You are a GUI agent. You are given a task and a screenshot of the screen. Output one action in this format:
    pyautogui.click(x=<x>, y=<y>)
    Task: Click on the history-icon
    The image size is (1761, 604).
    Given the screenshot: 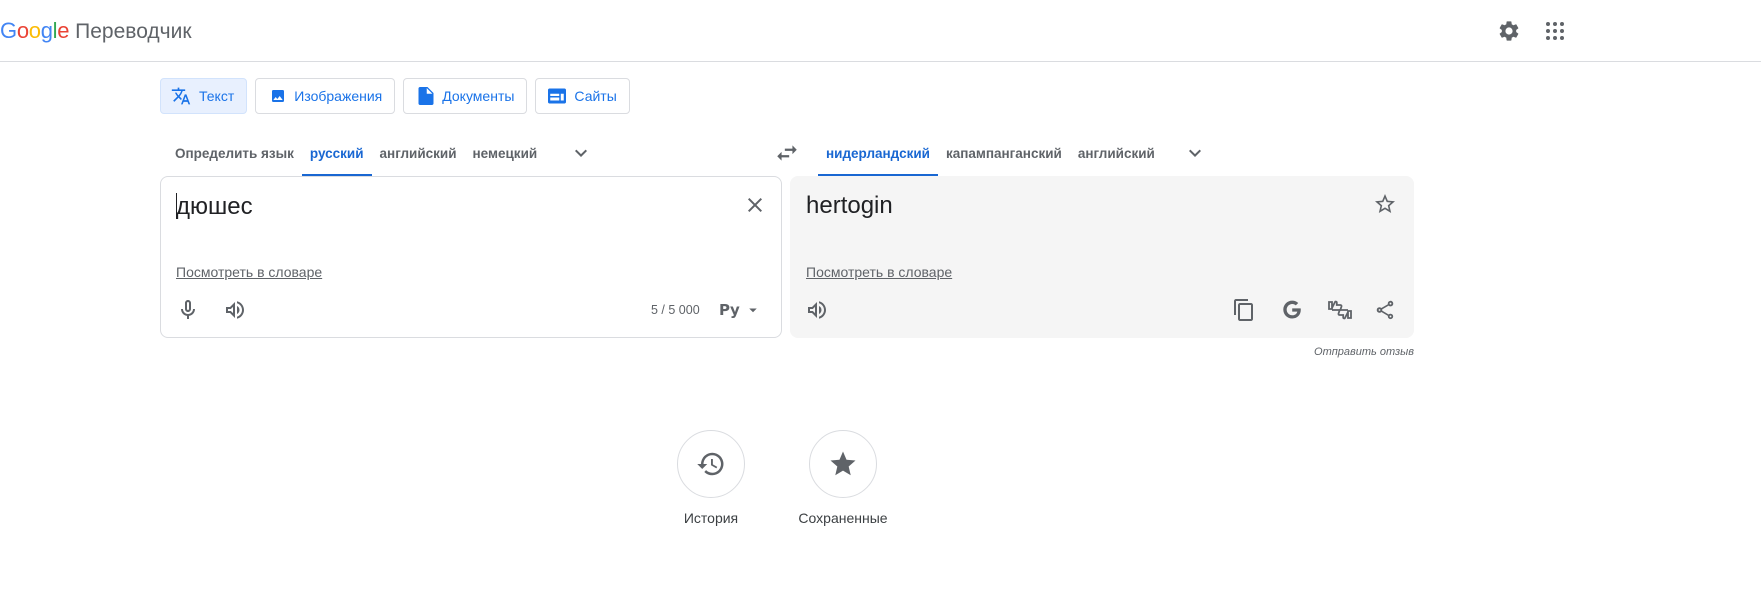 What is the action you would take?
    pyautogui.click(x=710, y=464)
    